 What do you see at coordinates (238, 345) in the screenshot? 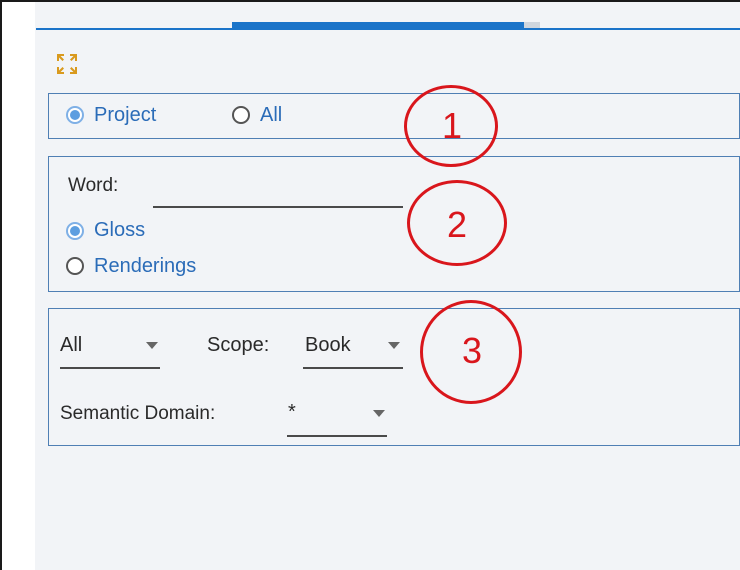
I see `scope-label: Scope:` at bounding box center [238, 345].